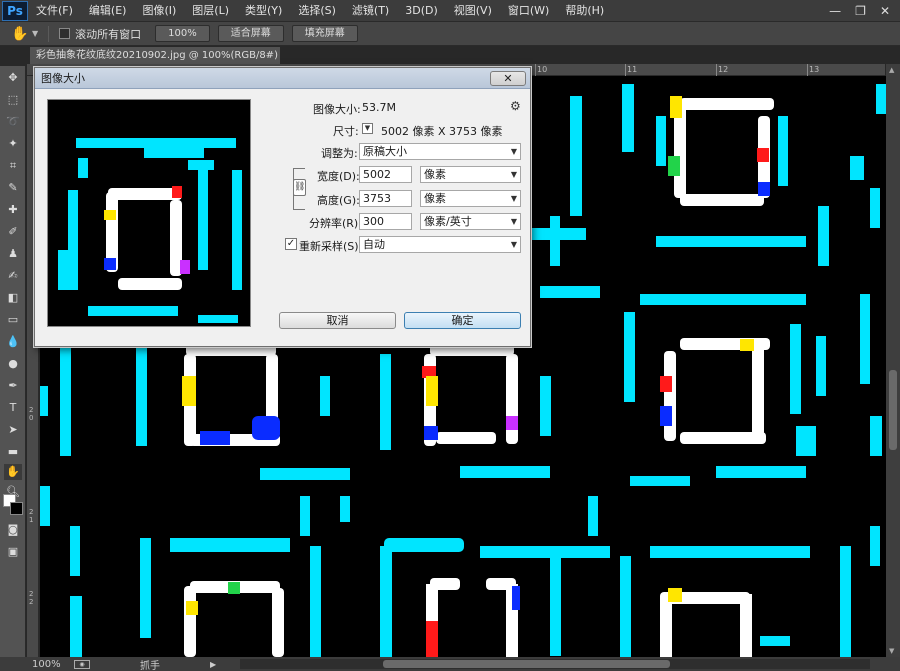 Image resolution: width=900 pixels, height=671 pixels. Describe the element at coordinates (13, 364) in the screenshot. I see `dodge-tool-icon: ●` at that location.